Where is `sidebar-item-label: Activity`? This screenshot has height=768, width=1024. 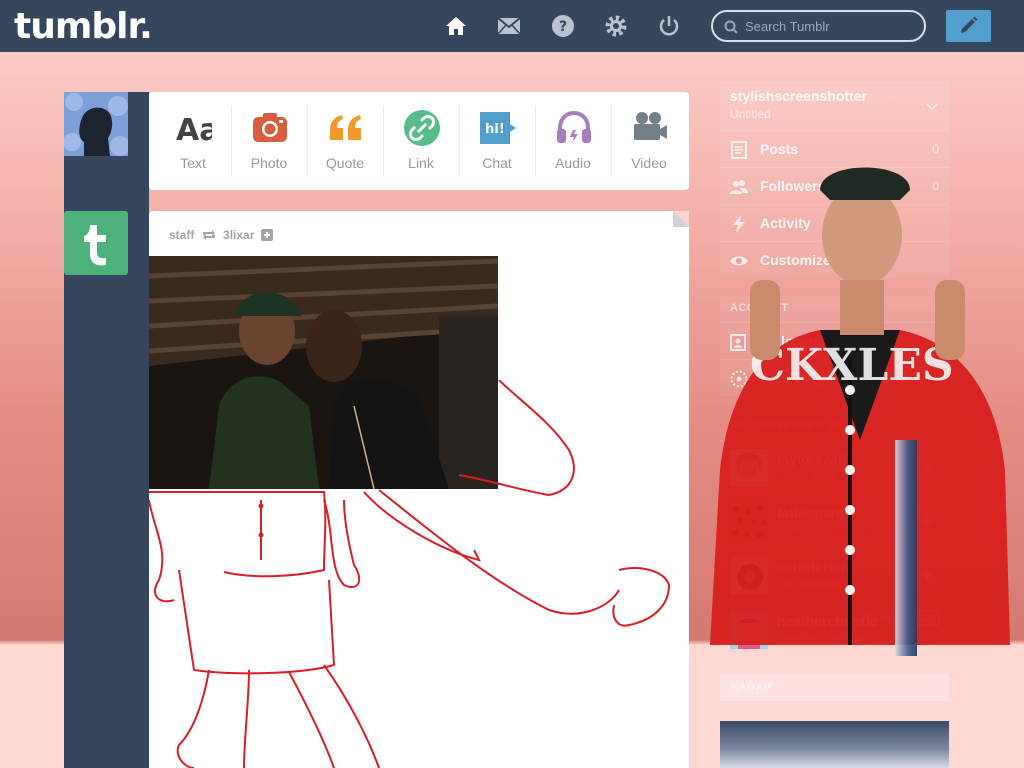
sidebar-item-label: Activity is located at coordinates (785, 223).